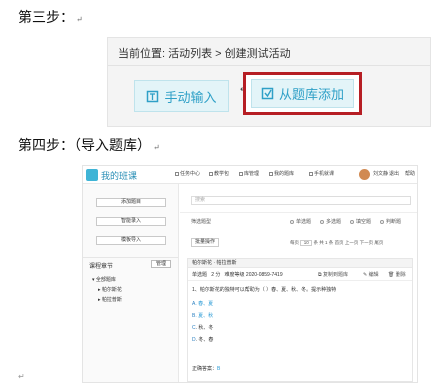 This screenshot has height=390, width=444. What do you see at coordinates (360, 221) in the screenshot?
I see `radio-fill: 填空题` at bounding box center [360, 221].